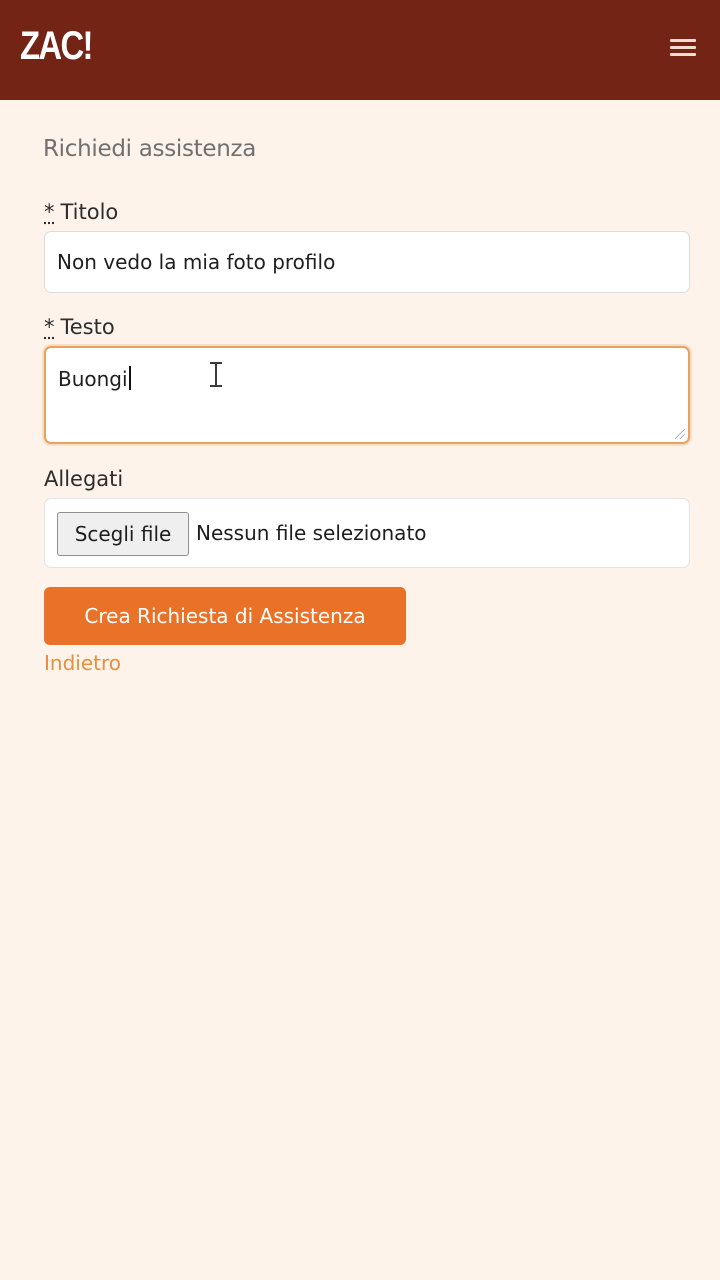  I want to click on text-caret, so click(129, 378).